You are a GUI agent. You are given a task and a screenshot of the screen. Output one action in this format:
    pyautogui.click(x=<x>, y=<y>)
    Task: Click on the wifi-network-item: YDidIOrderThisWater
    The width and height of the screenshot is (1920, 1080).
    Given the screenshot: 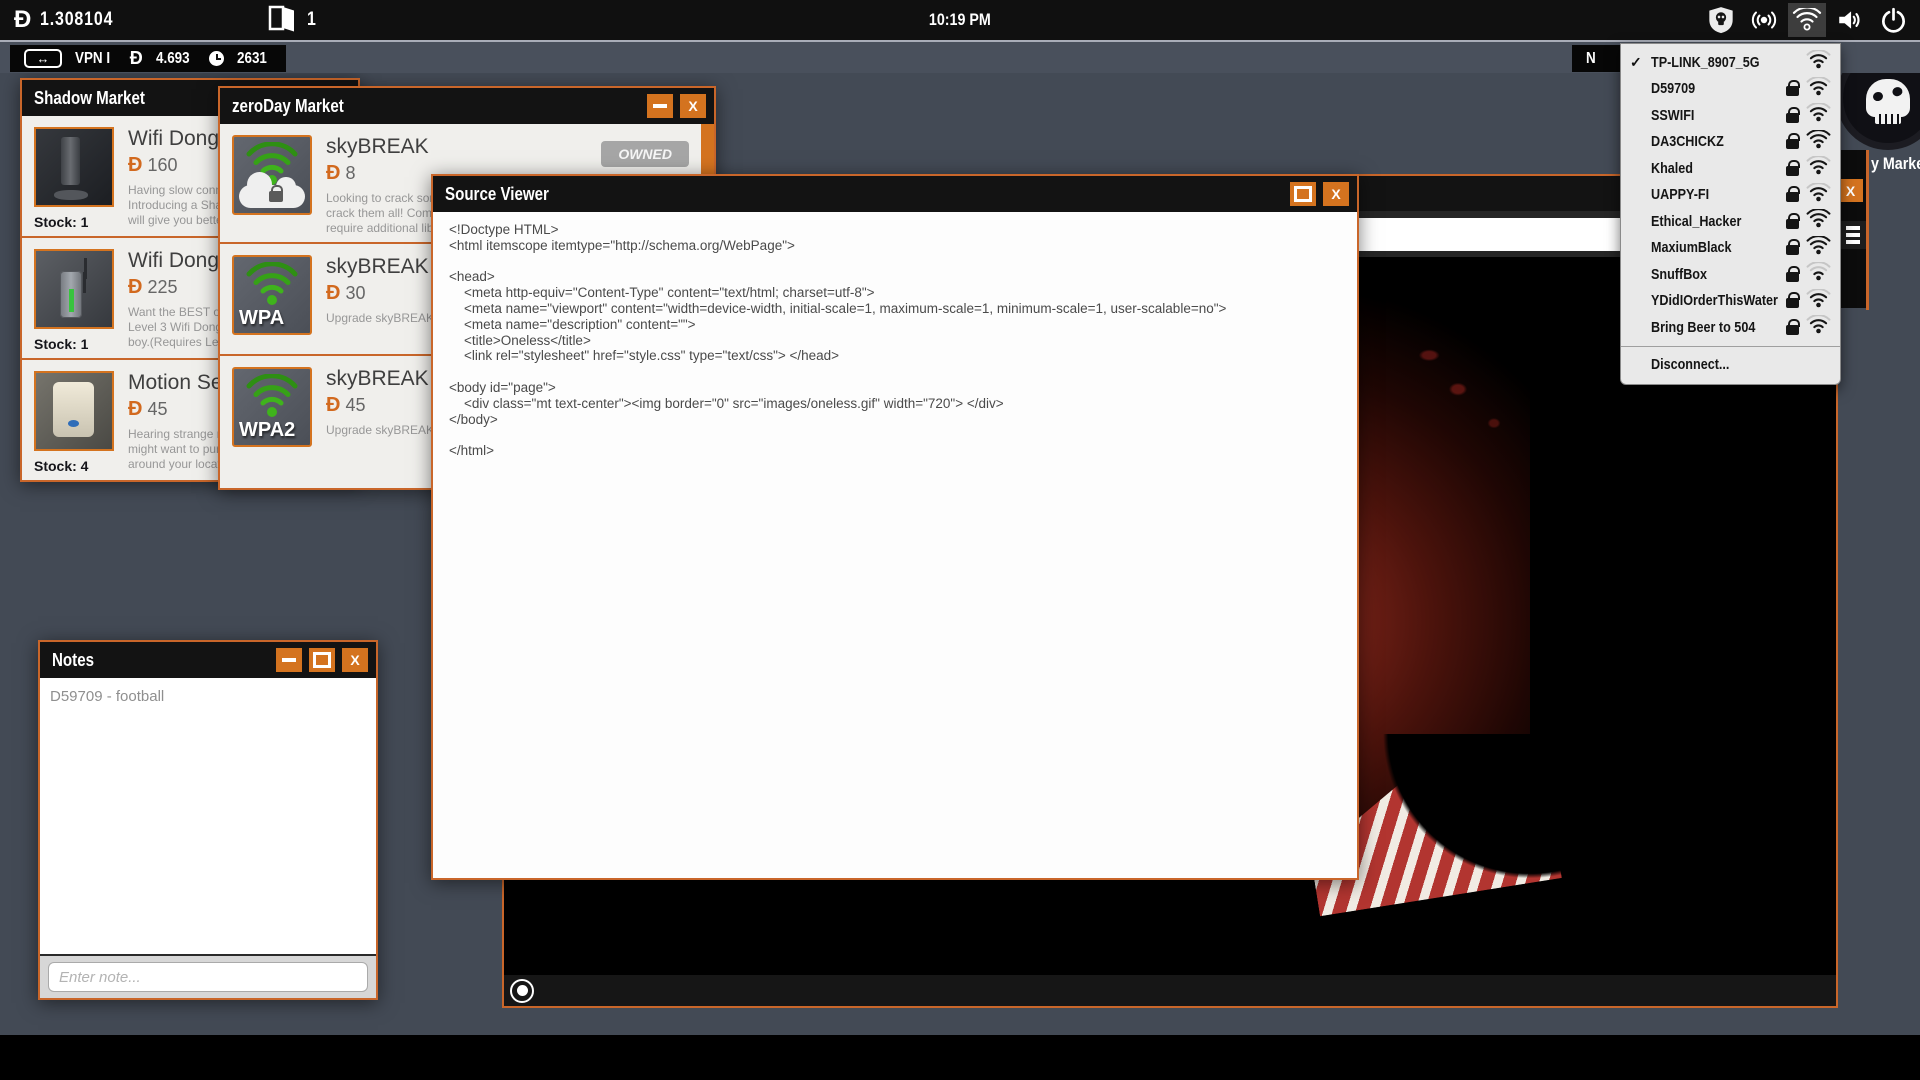 What is the action you would take?
    pyautogui.click(x=1730, y=301)
    